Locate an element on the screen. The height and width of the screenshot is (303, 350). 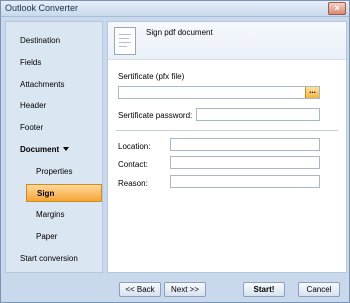
sidebar-item-footer: Footer is located at coordinates (55, 128).